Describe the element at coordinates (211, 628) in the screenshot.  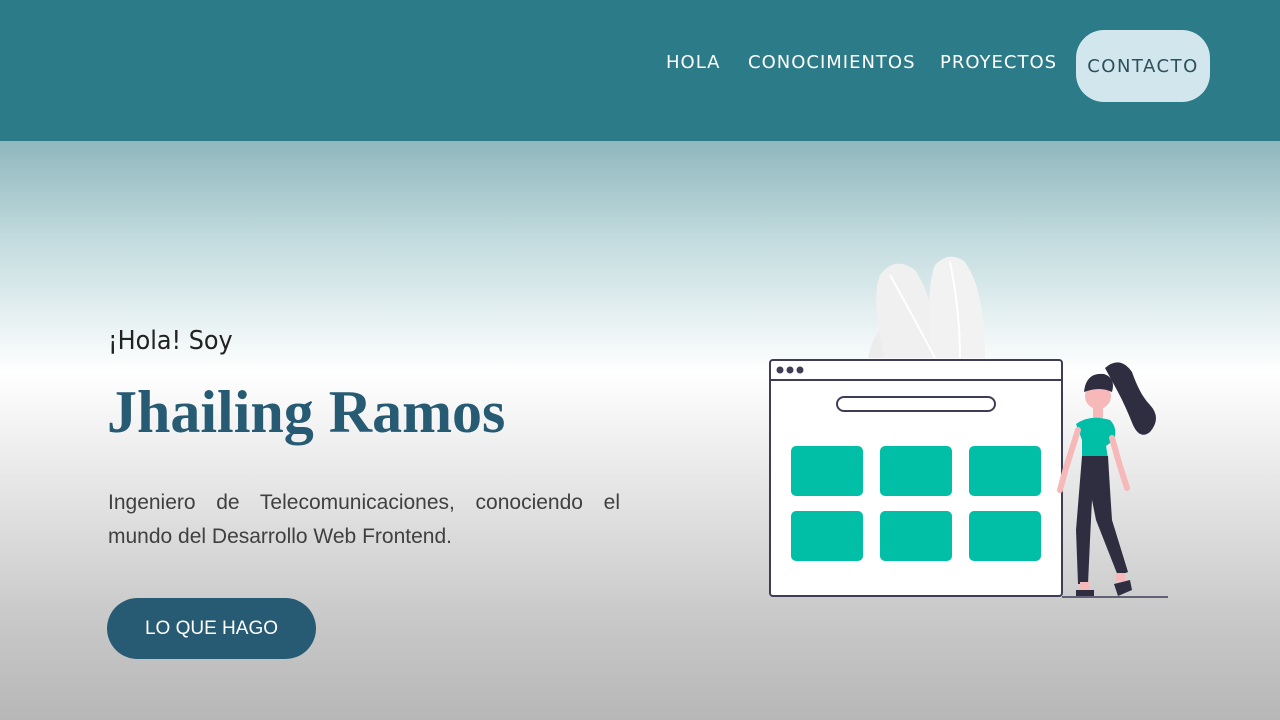
I see `what-i-do-button: LO QUE HAGO` at that location.